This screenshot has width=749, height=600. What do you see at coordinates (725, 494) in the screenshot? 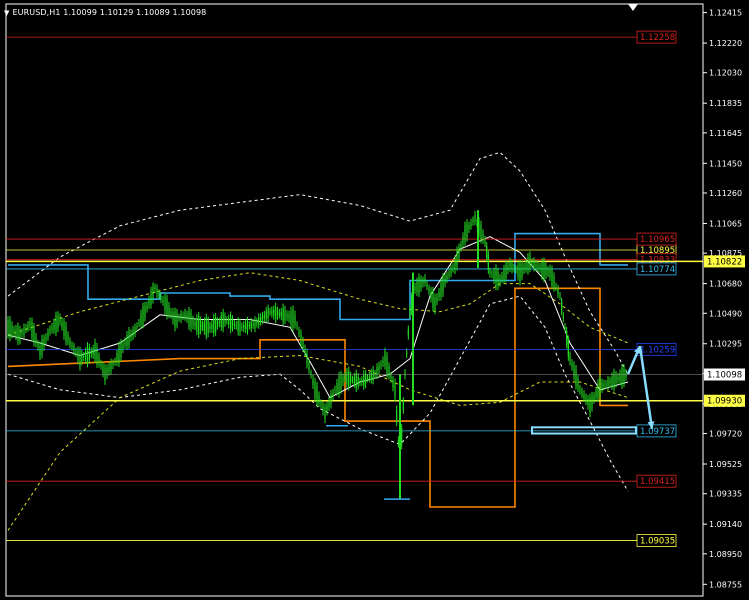
I see `y-tick-label: 1.09335` at bounding box center [725, 494].